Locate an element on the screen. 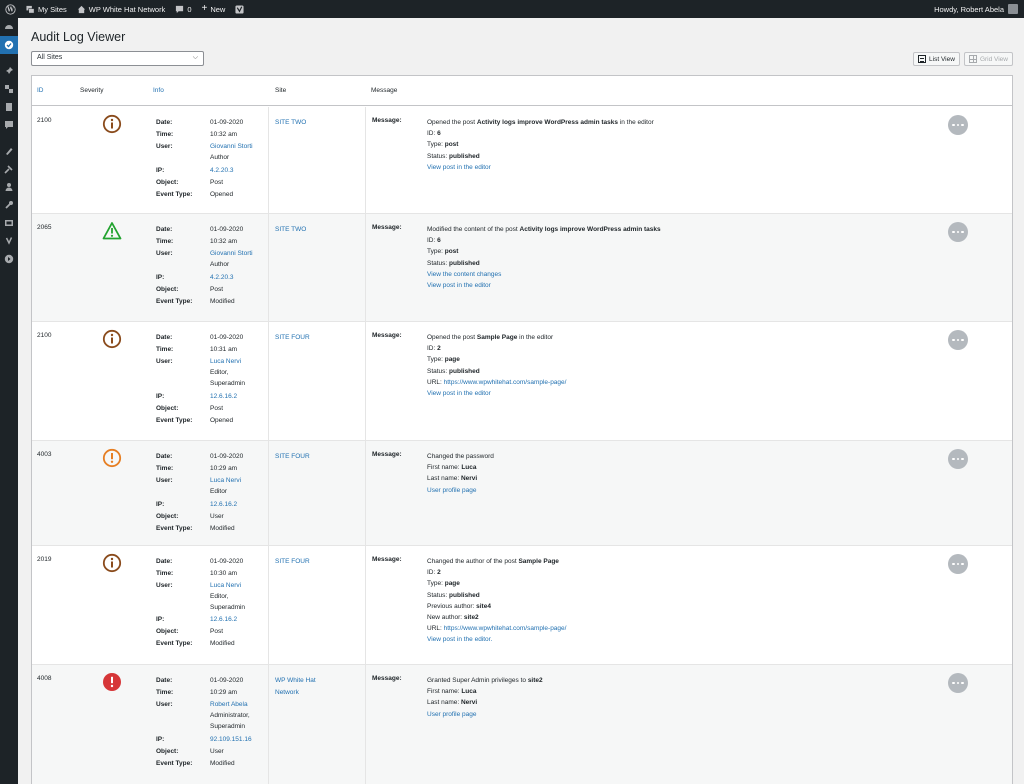 This screenshot has width=1024, height=784. event-type: Opened is located at coordinates (222, 420).